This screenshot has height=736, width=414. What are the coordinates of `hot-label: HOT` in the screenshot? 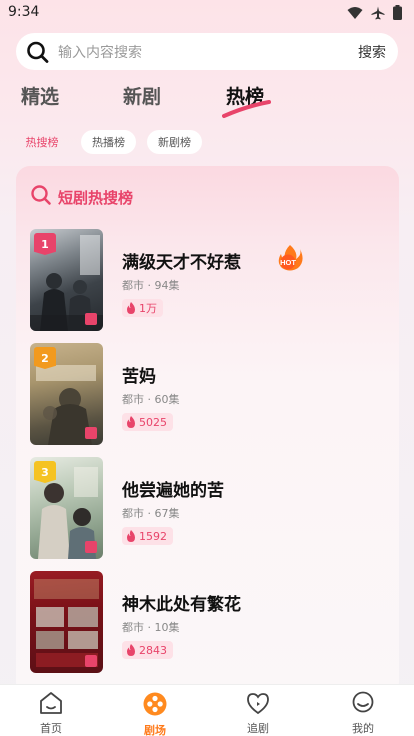 It's located at (288, 262).